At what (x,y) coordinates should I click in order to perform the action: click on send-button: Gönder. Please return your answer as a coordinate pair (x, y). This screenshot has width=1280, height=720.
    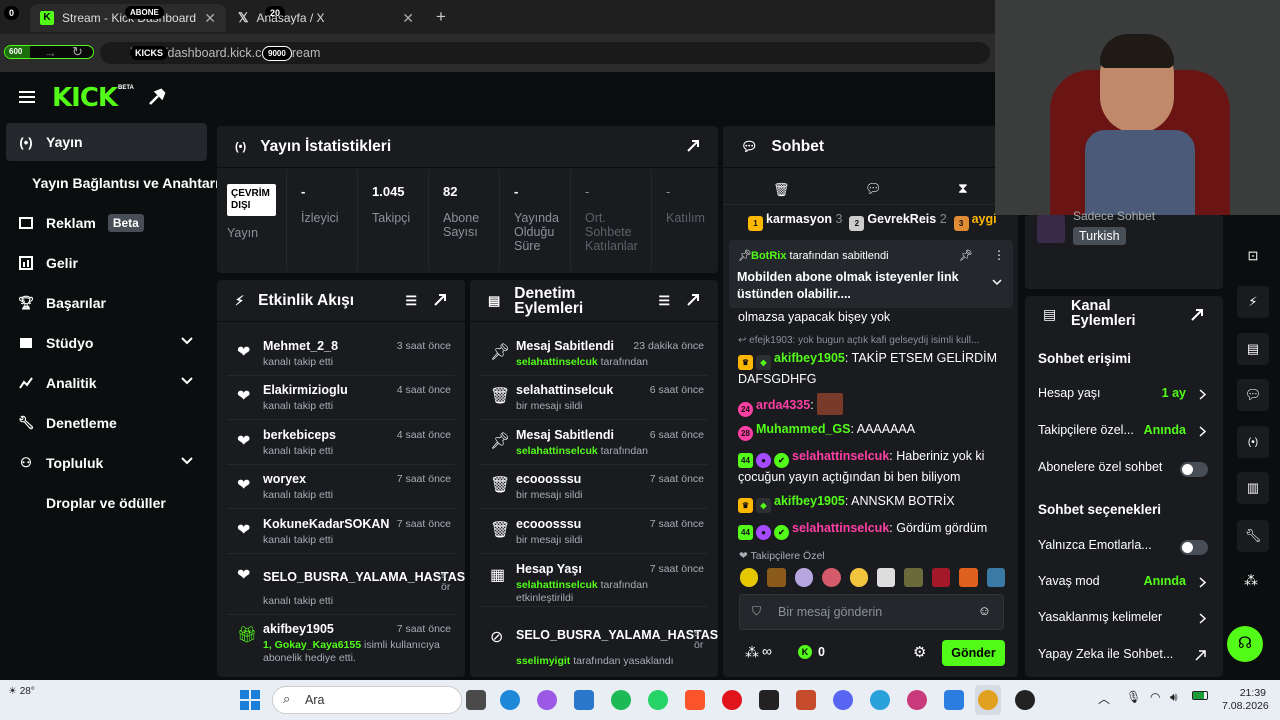
    Looking at the image, I should click on (973, 653).